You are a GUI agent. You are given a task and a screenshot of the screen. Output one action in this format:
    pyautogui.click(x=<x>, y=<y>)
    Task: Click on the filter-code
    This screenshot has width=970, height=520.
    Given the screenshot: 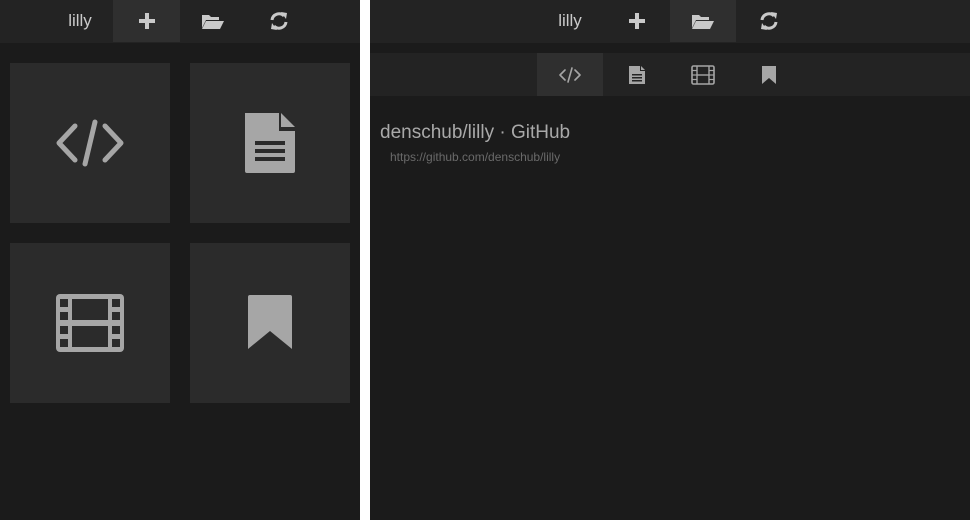 What is the action you would take?
    pyautogui.click(x=570, y=74)
    